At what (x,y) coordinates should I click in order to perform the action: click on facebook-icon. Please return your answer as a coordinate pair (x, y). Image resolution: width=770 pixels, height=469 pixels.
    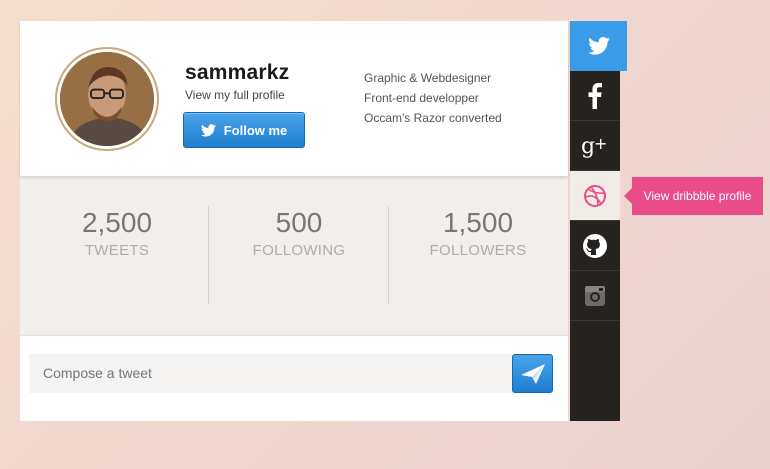
    Looking at the image, I should click on (595, 95).